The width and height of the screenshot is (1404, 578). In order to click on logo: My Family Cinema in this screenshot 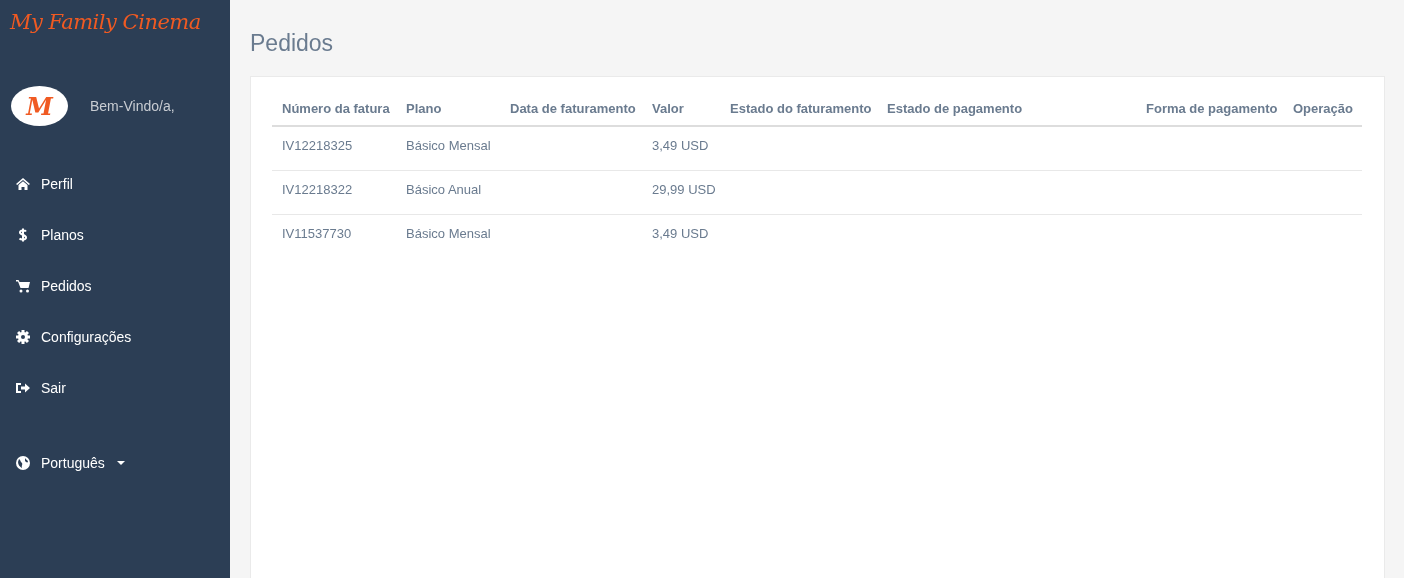, I will do `click(105, 22)`.